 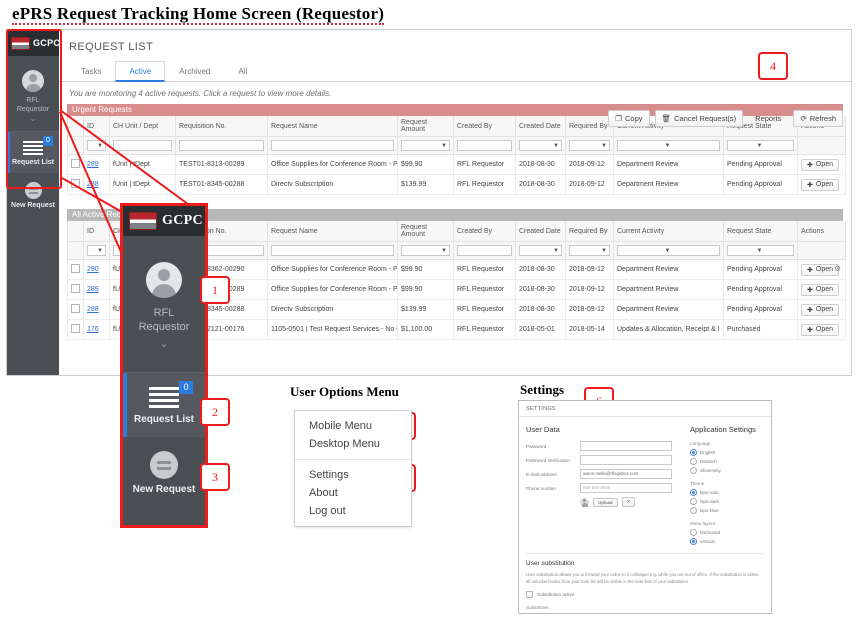 I want to click on callout-1: 1, so click(x=215, y=290).